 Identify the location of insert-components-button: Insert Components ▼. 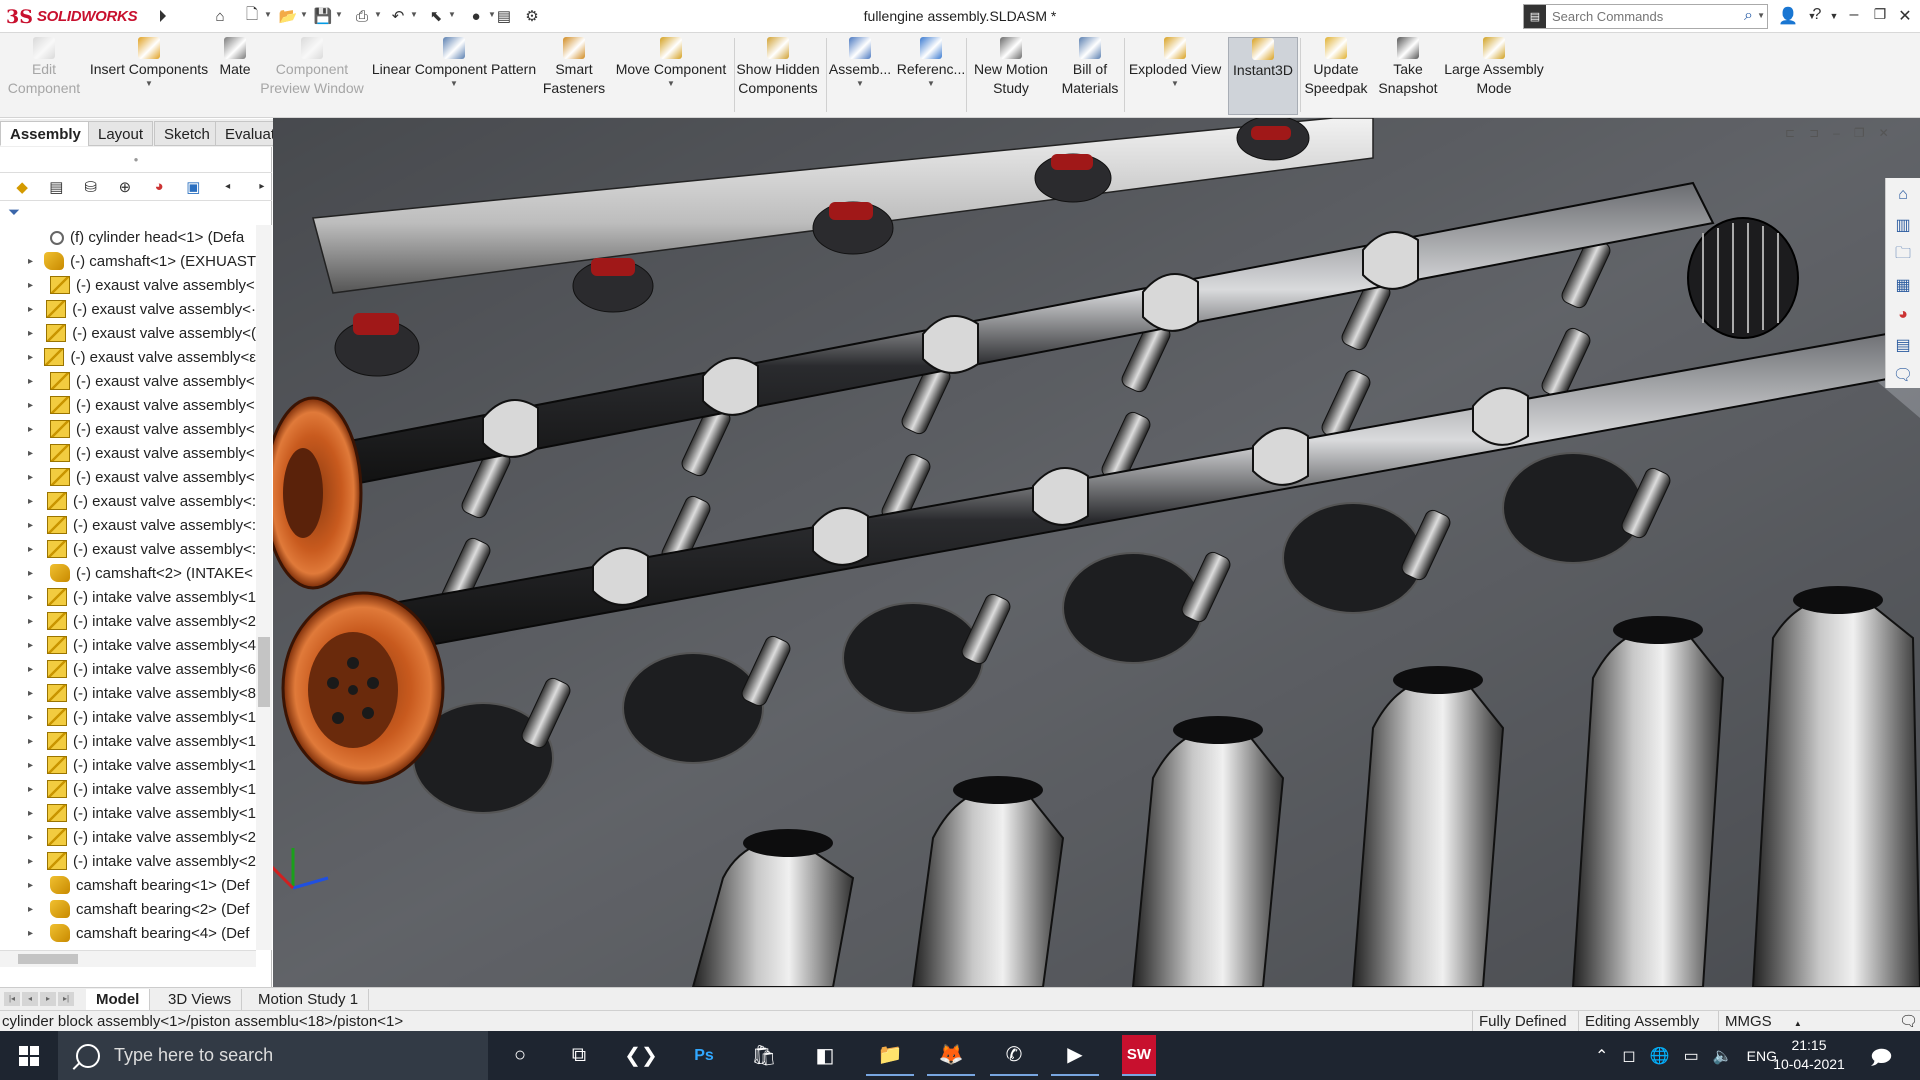
(149, 76).